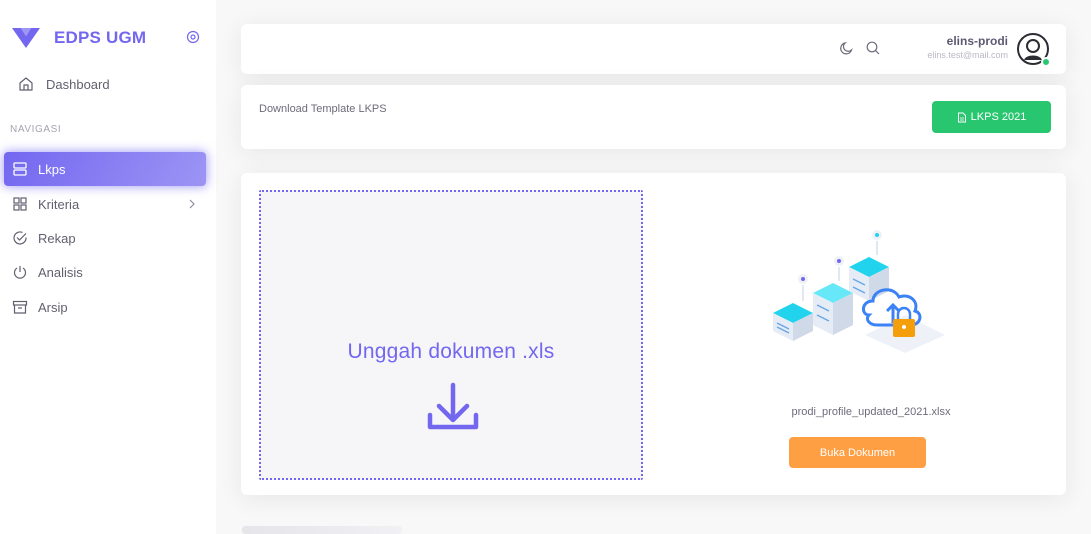 The image size is (1091, 534). Describe the element at coordinates (20, 238) in the screenshot. I see `check-circle-icon` at that location.